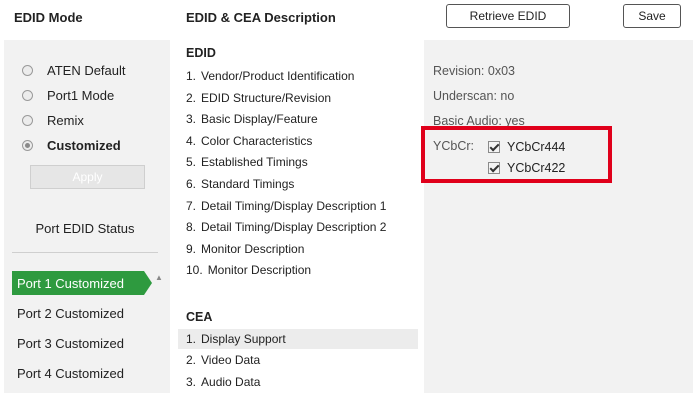 Image resolution: width=693 pixels, height=393 pixels. What do you see at coordinates (199, 317) in the screenshot?
I see `cea-section-title: CEA` at bounding box center [199, 317].